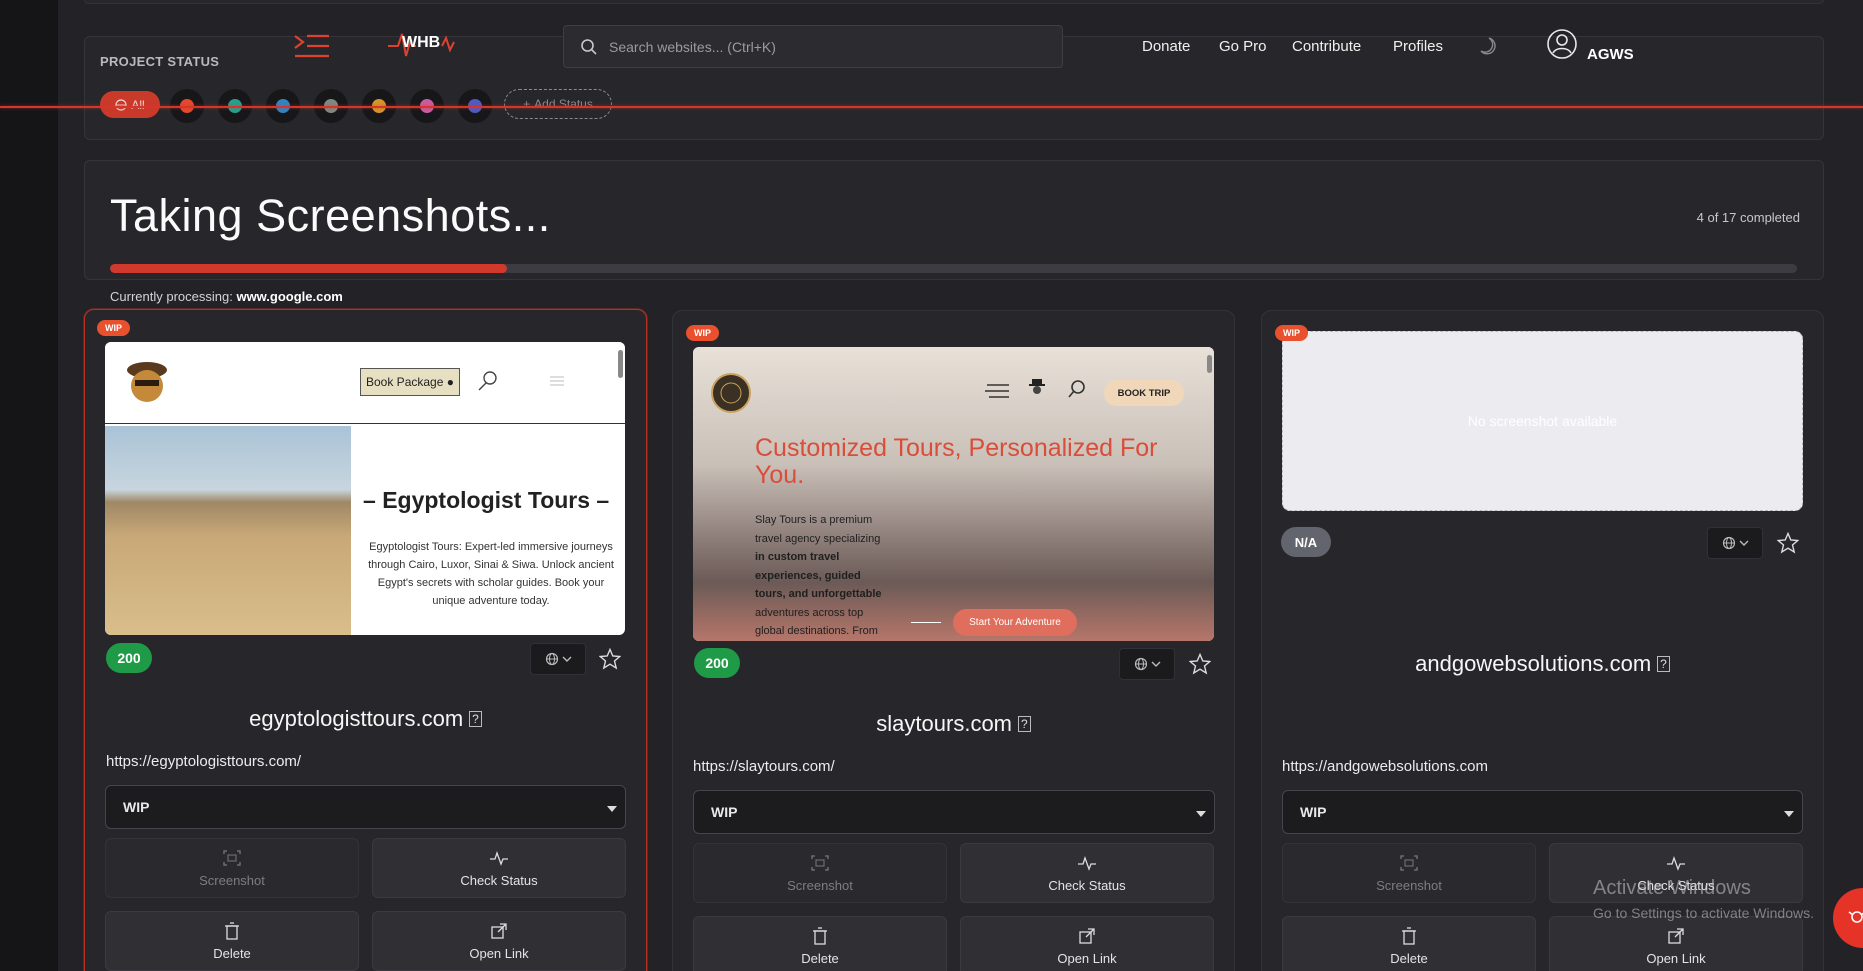  What do you see at coordinates (953, 724) in the screenshot?
I see `card-domain: slaytours.com?` at bounding box center [953, 724].